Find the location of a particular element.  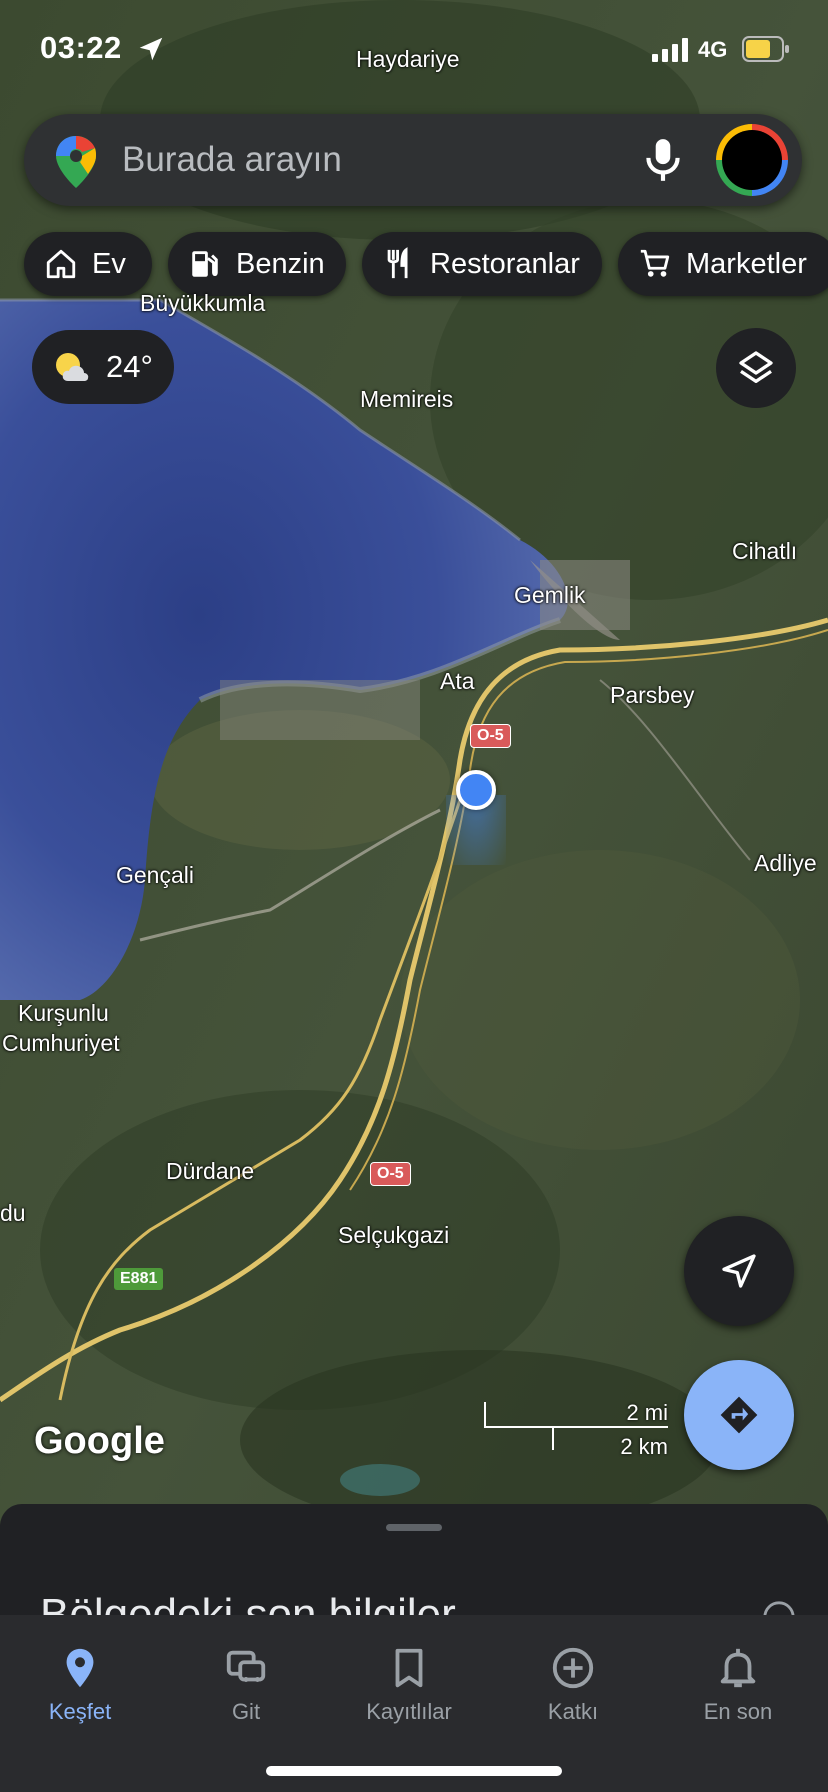

chip-markets: Marketler is located at coordinates (723, 264).